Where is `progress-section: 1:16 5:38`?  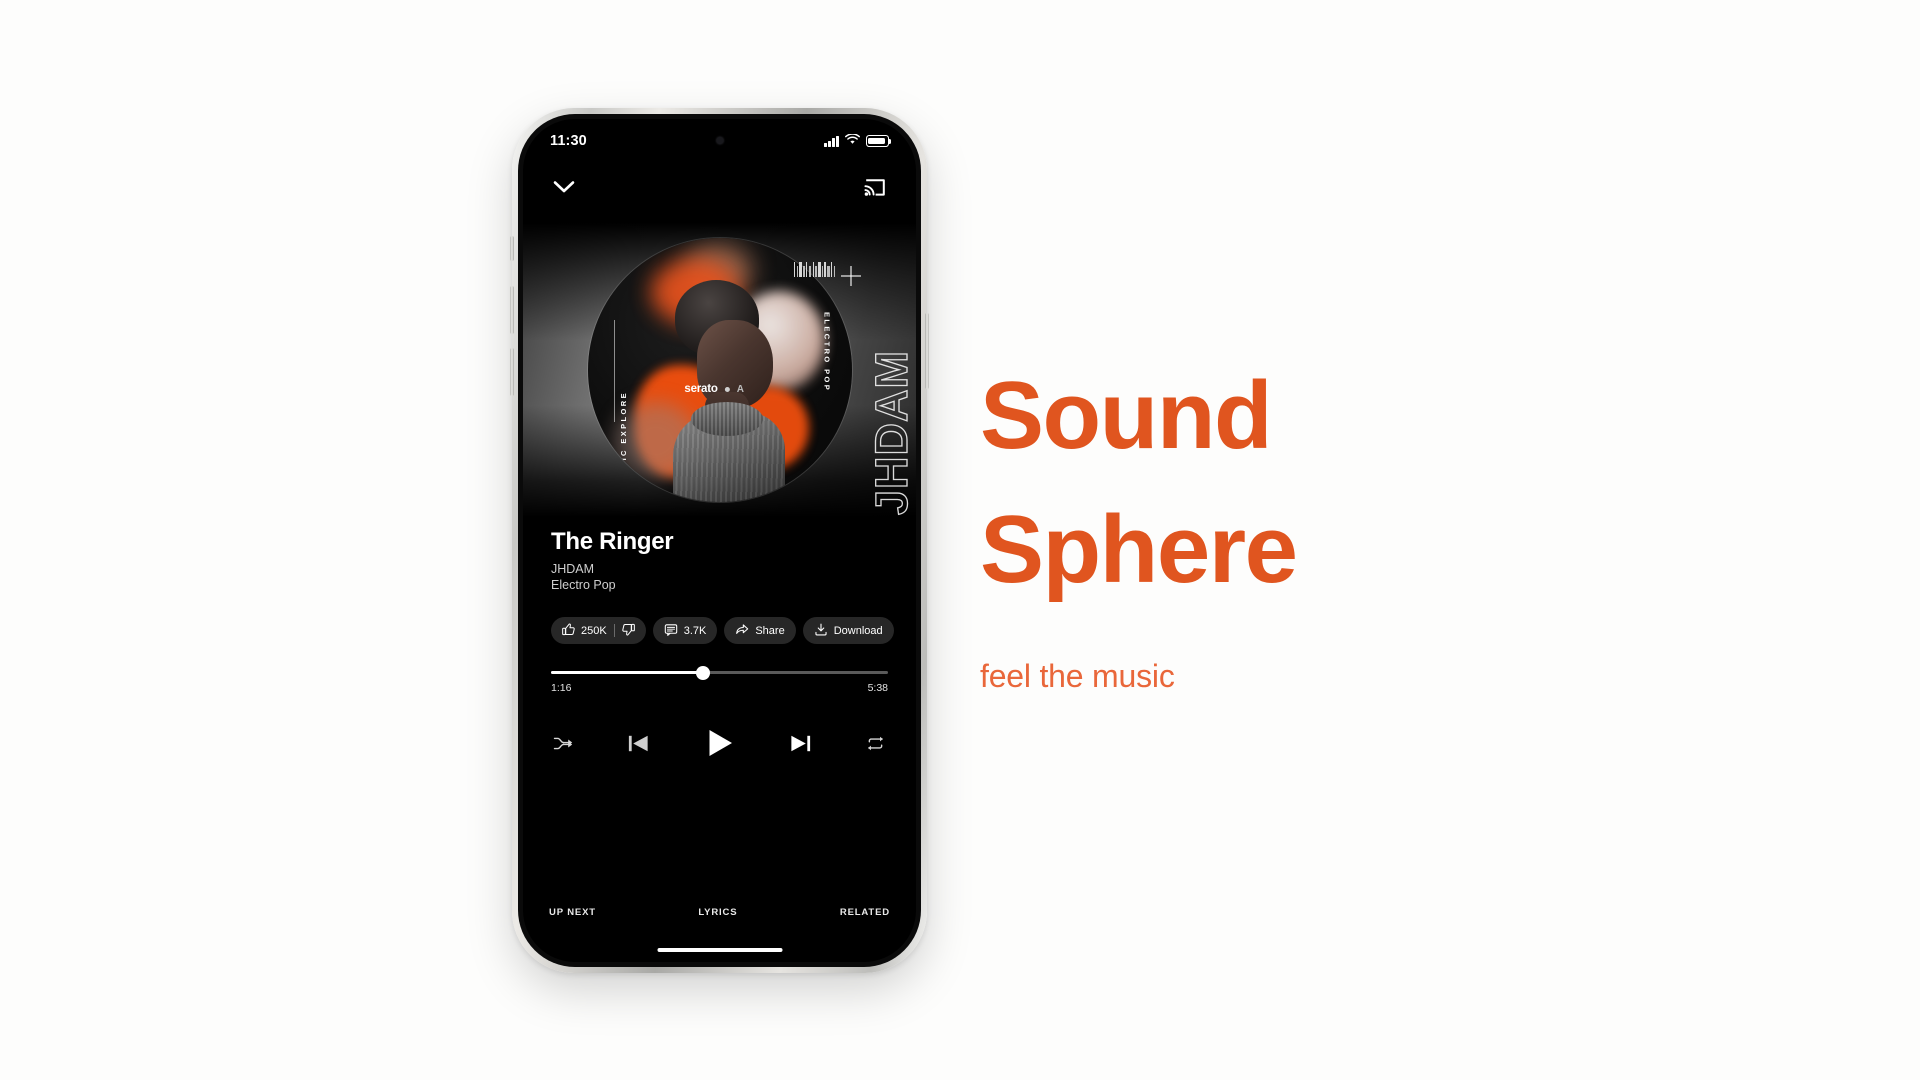 progress-section: 1:16 5:38 is located at coordinates (719, 679).